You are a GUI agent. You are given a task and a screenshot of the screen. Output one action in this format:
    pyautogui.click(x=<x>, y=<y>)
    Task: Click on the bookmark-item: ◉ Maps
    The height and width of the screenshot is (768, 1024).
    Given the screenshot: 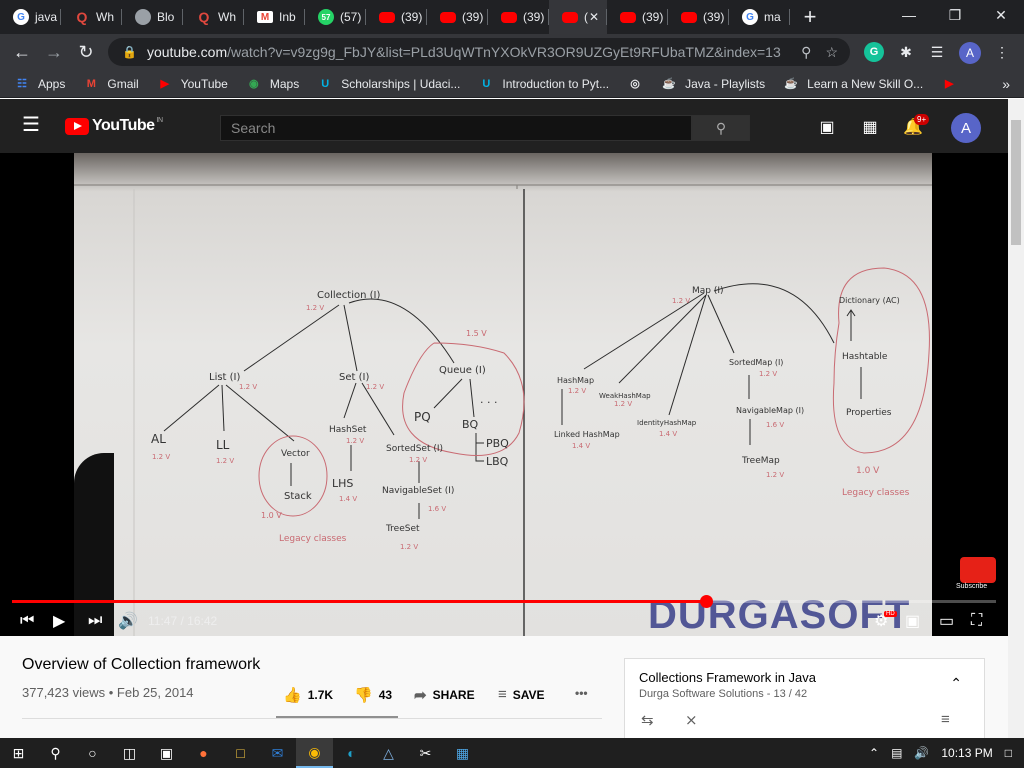 What is the action you would take?
    pyautogui.click(x=272, y=84)
    